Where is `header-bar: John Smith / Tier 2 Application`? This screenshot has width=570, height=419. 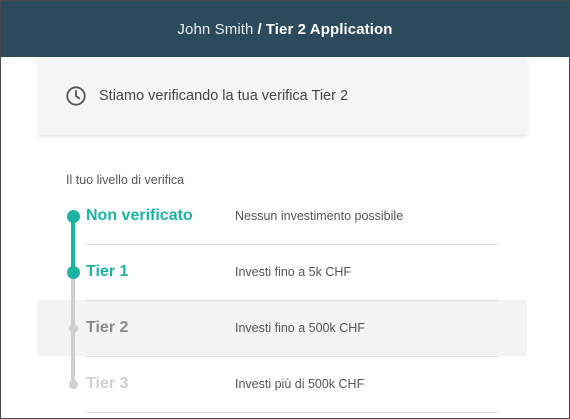
header-bar: John Smith / Tier 2 Application is located at coordinates (285, 29).